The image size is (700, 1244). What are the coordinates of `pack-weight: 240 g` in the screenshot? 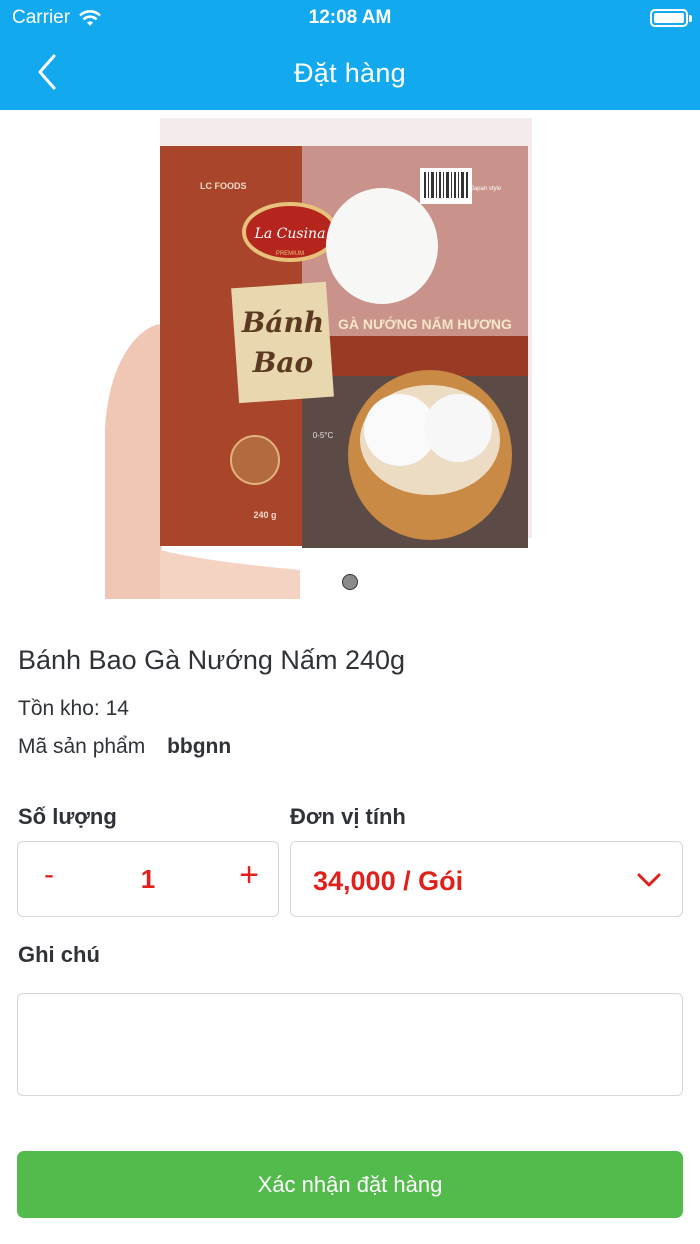 It's located at (264, 515).